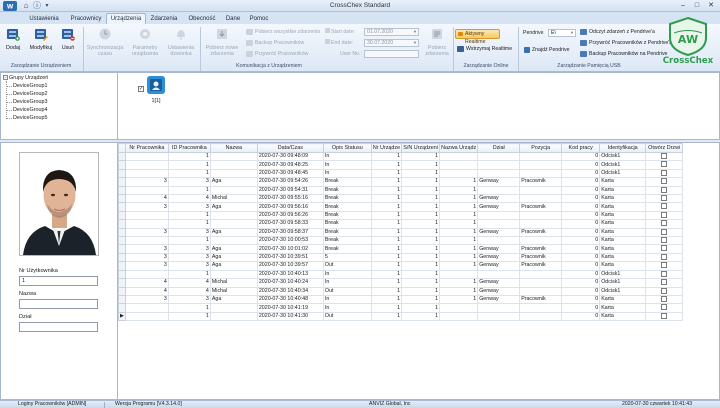 Image resolution: width=720 pixels, height=408 pixels. Describe the element at coordinates (41, 43) in the screenshot. I see `modify-device-button: Modyfikuj` at that location.